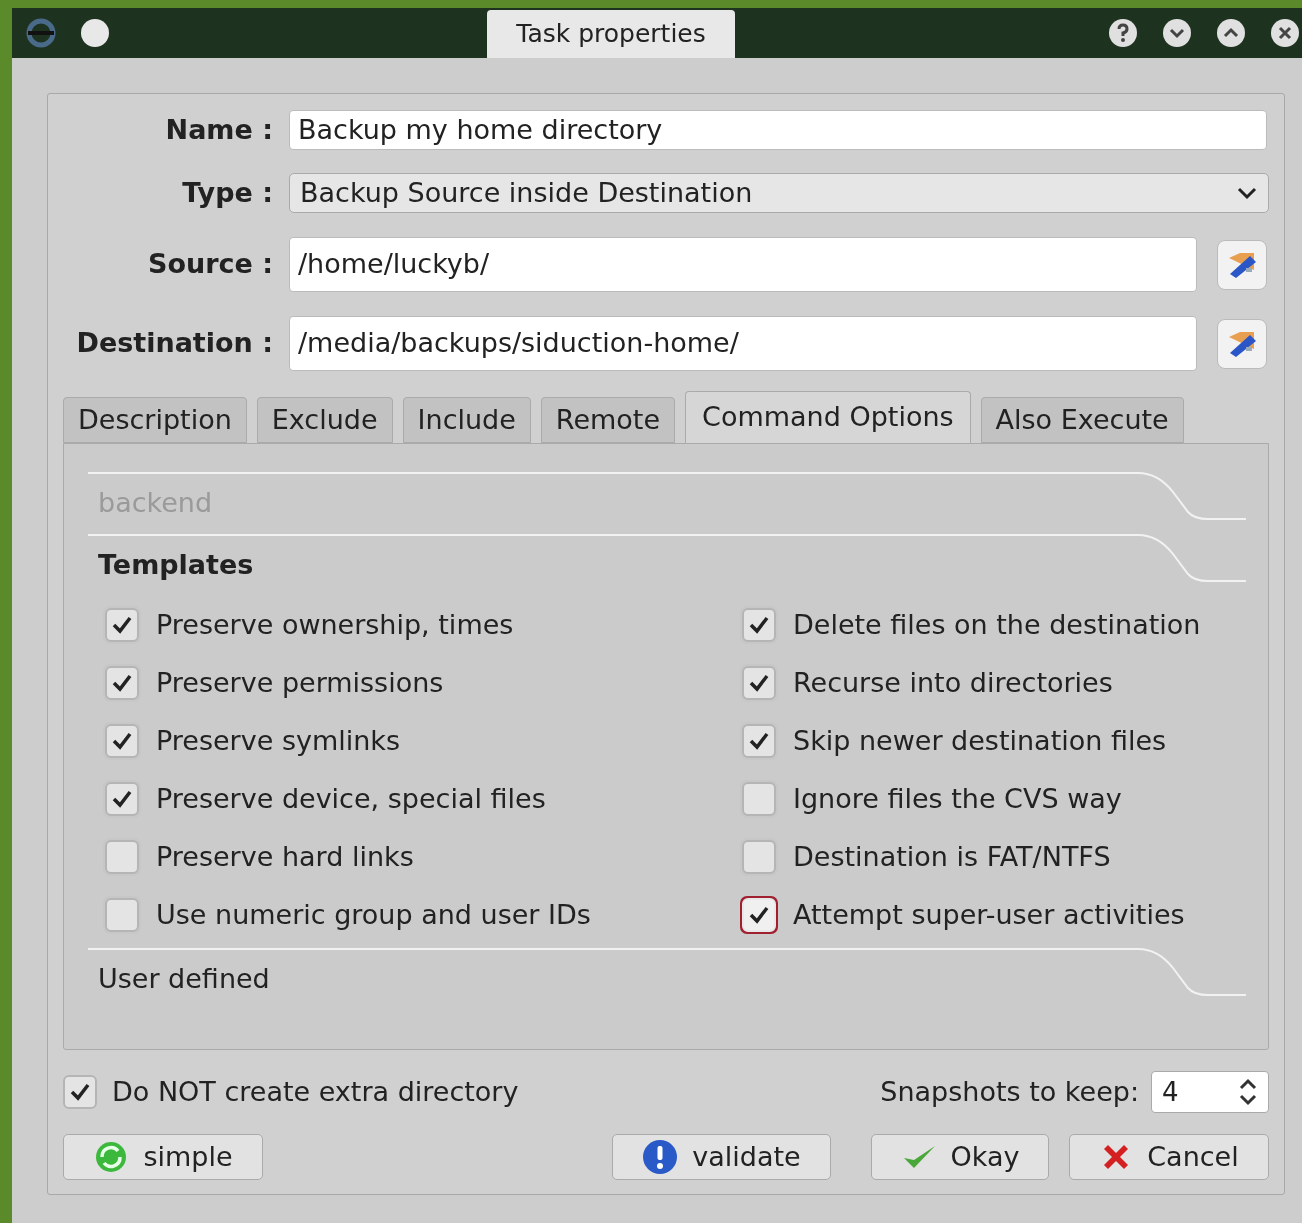 This screenshot has width=1302, height=1223. Describe the element at coordinates (1009, 1091) in the screenshot. I see `snapshots-label: Snapshots to keep:` at that location.